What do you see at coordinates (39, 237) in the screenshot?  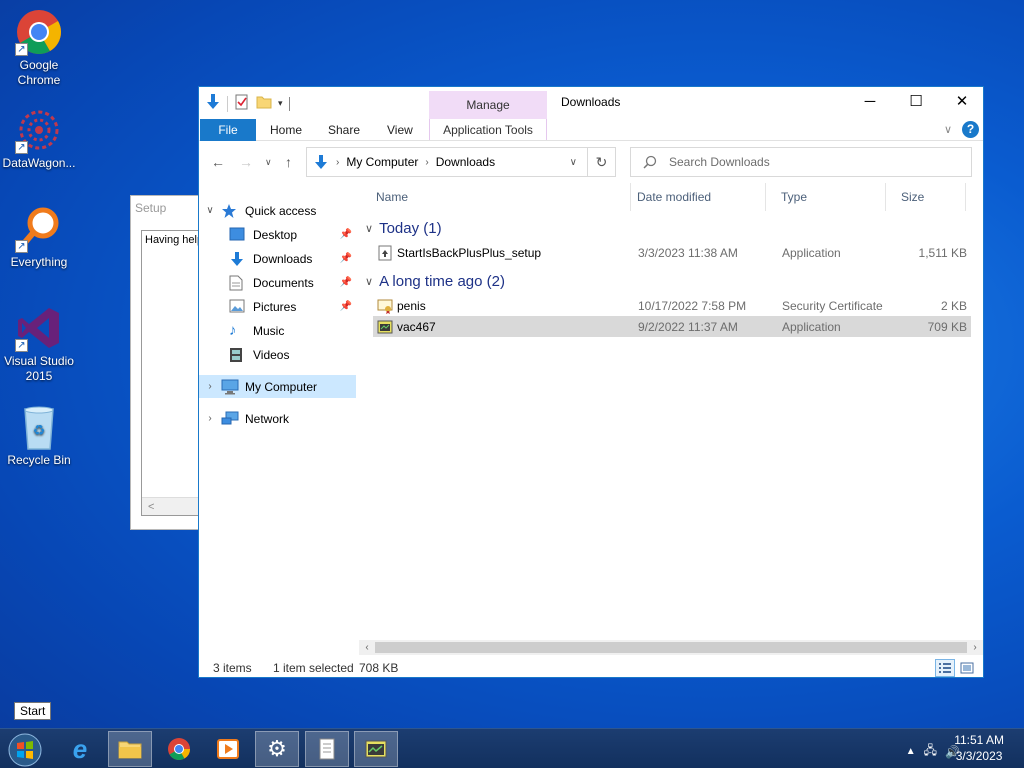 I see `desktop-icon-everything: ↗ Everything` at bounding box center [39, 237].